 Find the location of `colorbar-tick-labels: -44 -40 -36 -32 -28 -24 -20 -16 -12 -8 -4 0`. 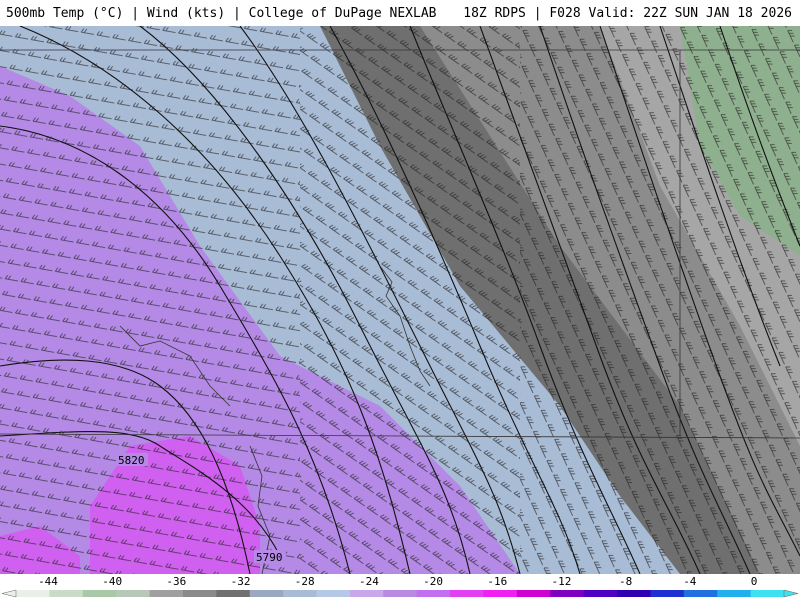

colorbar-tick-labels: -44 -40 -36 -32 -28 -24 -20 -16 -12 -8 -4 0 is located at coordinates (397, 581).